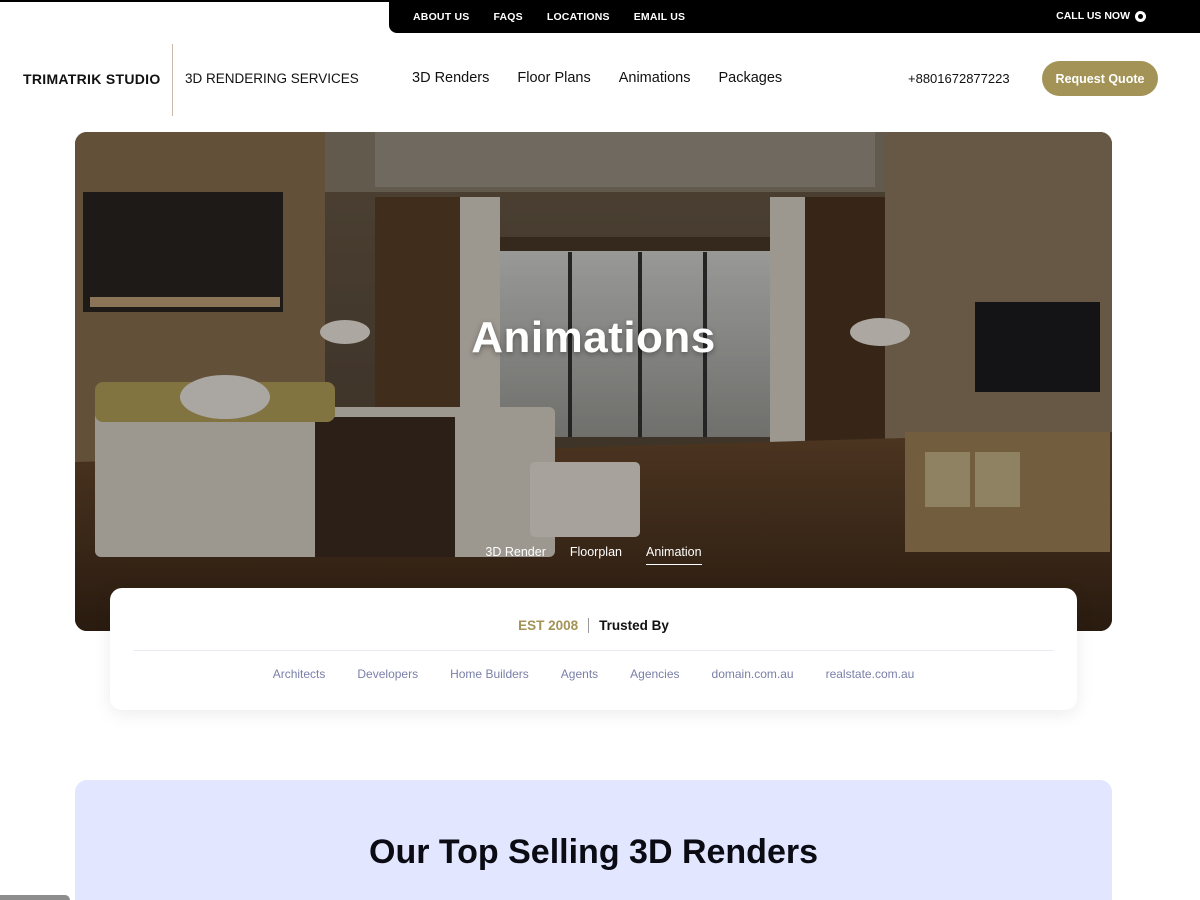  What do you see at coordinates (507, 17) in the screenshot?
I see `faqs-link: FAQS` at bounding box center [507, 17].